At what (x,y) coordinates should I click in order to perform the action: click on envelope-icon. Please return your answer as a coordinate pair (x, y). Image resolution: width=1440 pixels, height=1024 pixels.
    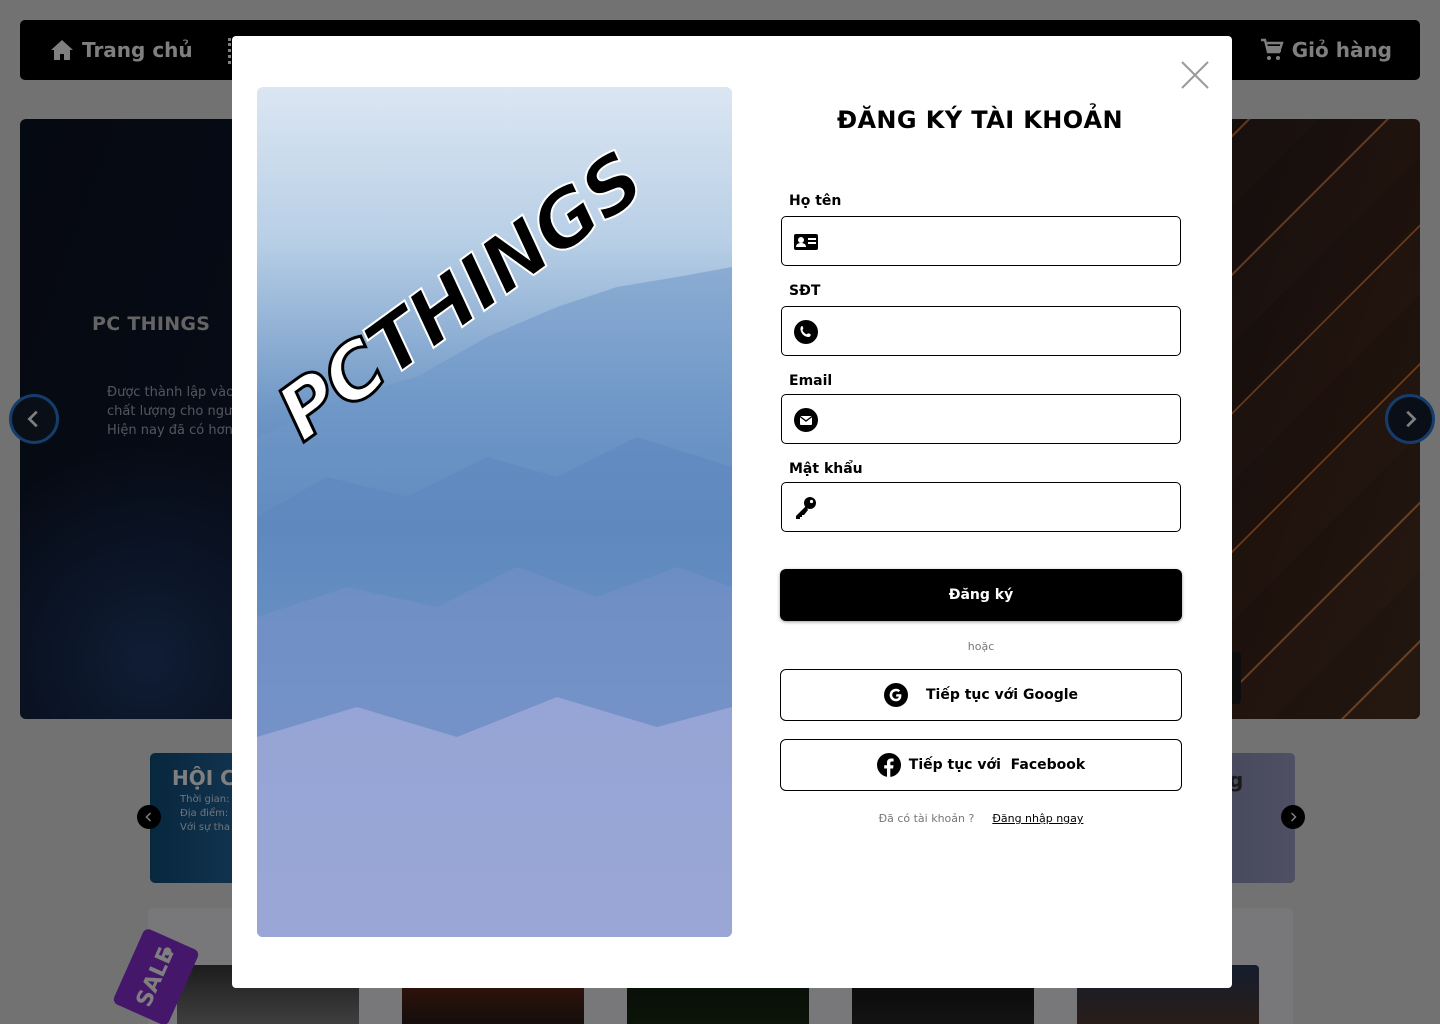
    Looking at the image, I should click on (806, 420).